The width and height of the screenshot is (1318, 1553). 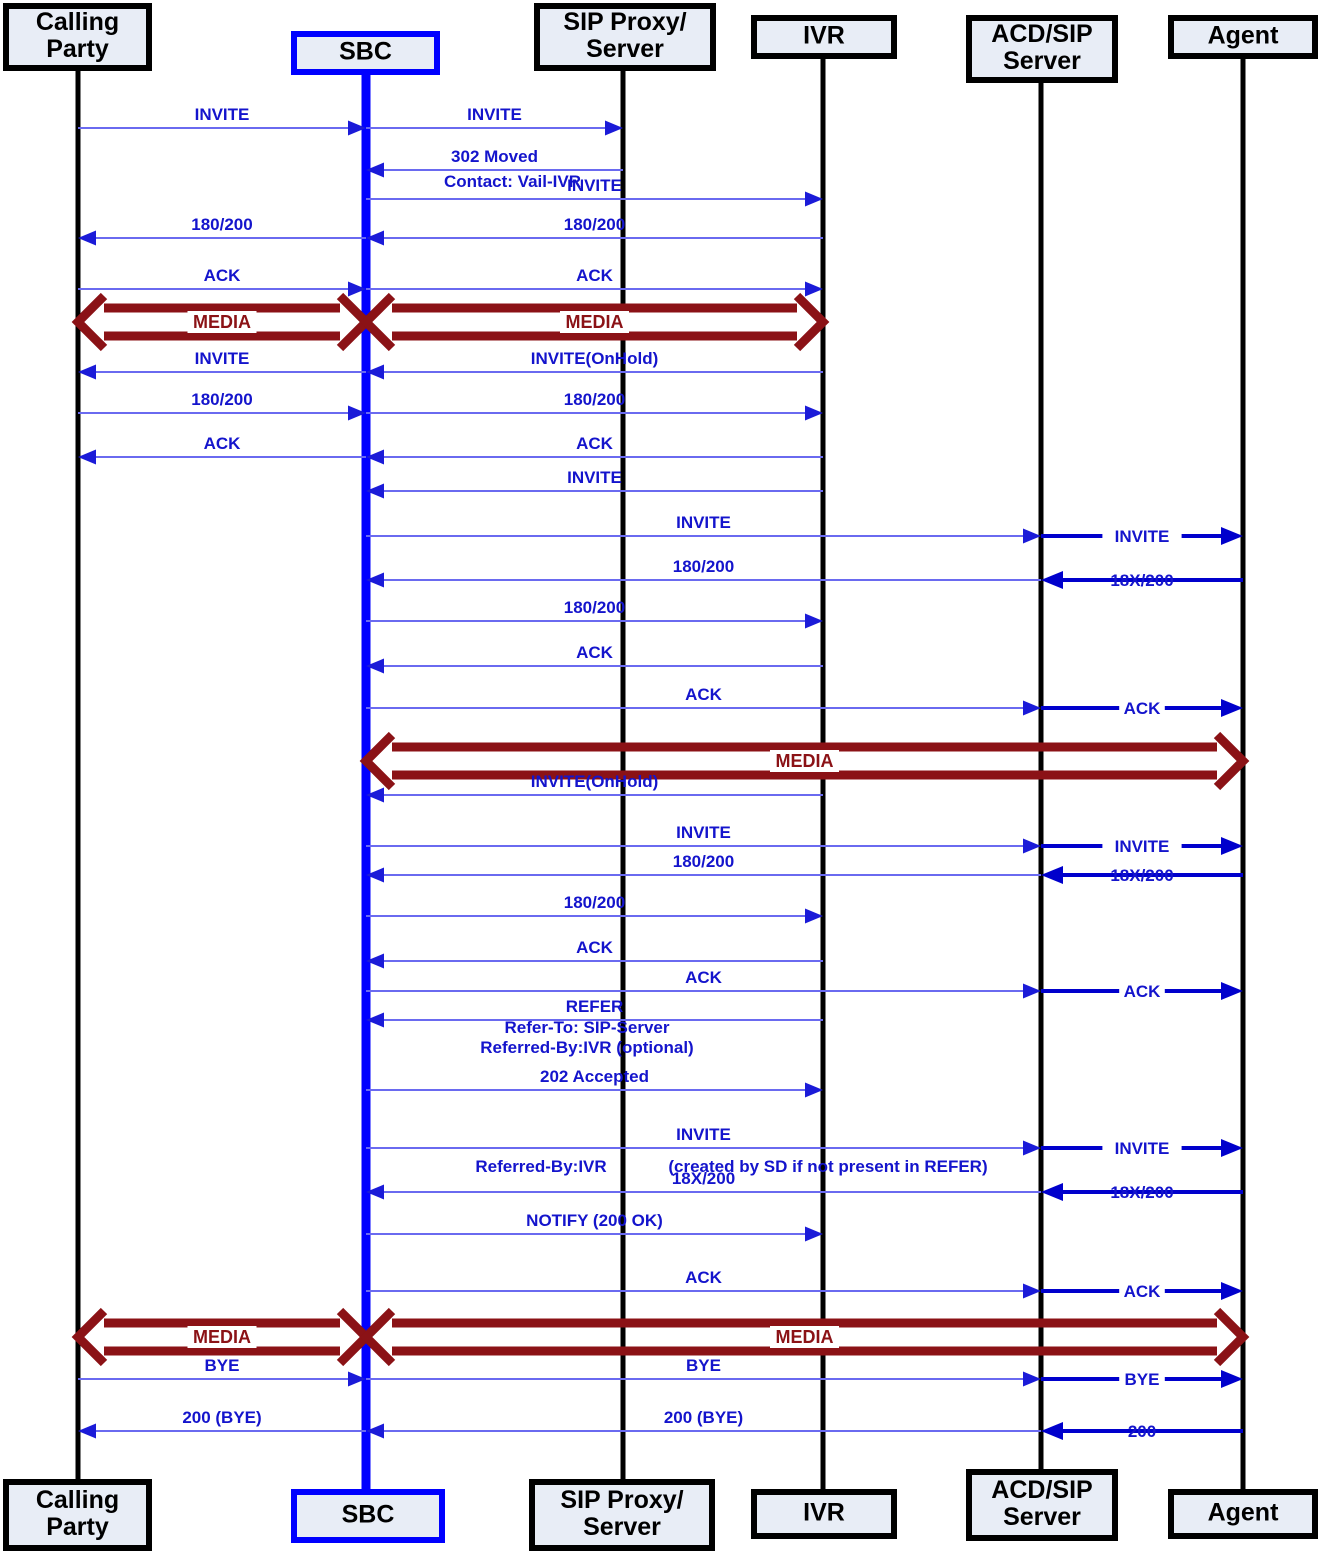 I want to click on message-label: NOTIFY (200 OK), so click(x=594, y=1220).